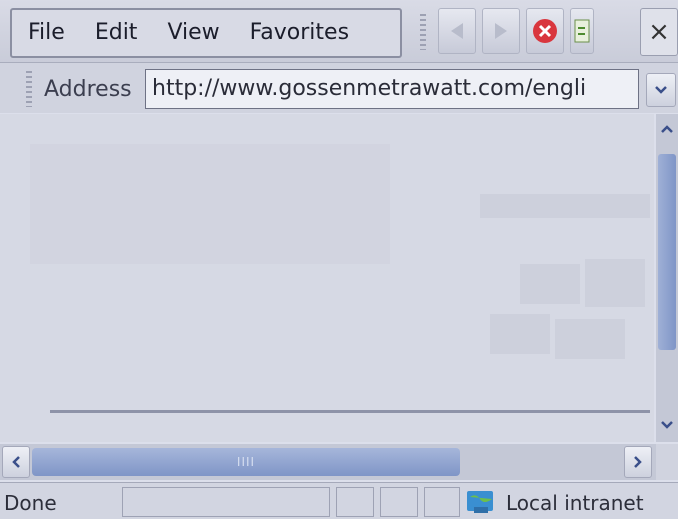 Image resolution: width=678 pixels, height=519 pixels. What do you see at coordinates (192, 33) in the screenshot?
I see `menu-view: View` at bounding box center [192, 33].